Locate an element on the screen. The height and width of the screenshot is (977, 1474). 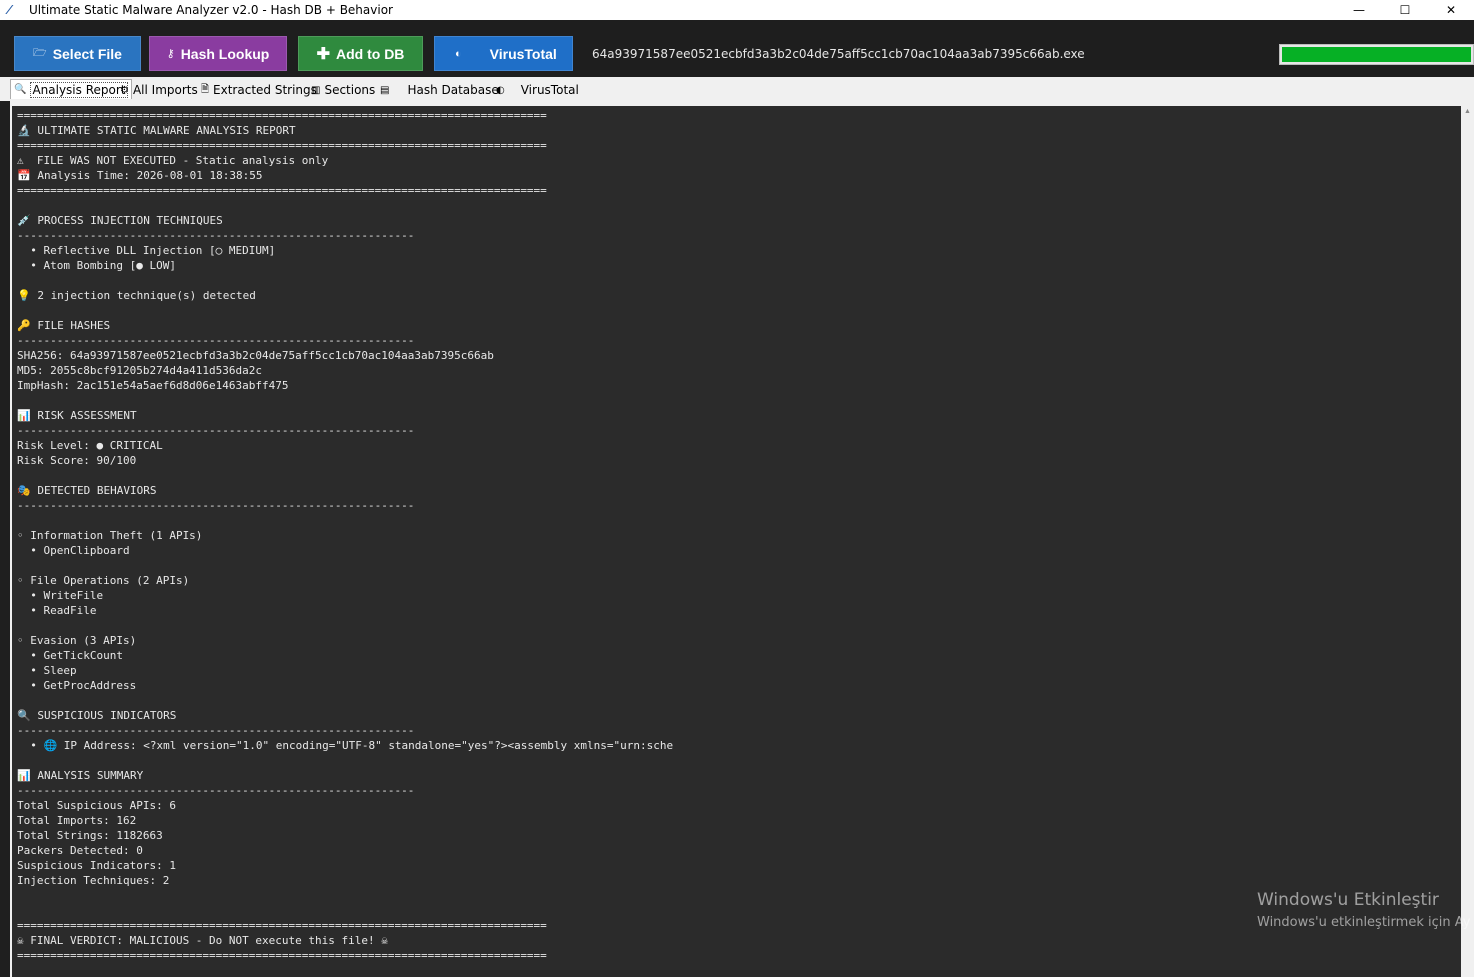
tab-hash-database: ▤ Hash Database is located at coordinates (439, 90).